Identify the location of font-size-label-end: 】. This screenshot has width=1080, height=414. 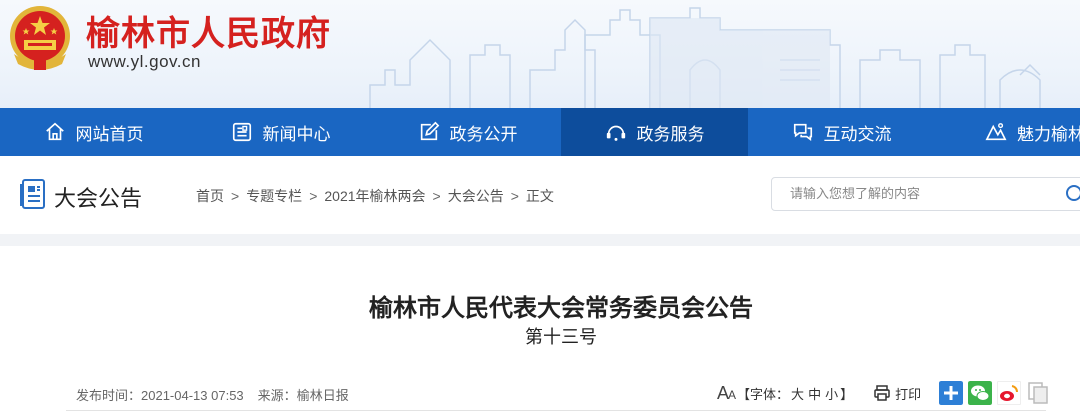
(847, 394).